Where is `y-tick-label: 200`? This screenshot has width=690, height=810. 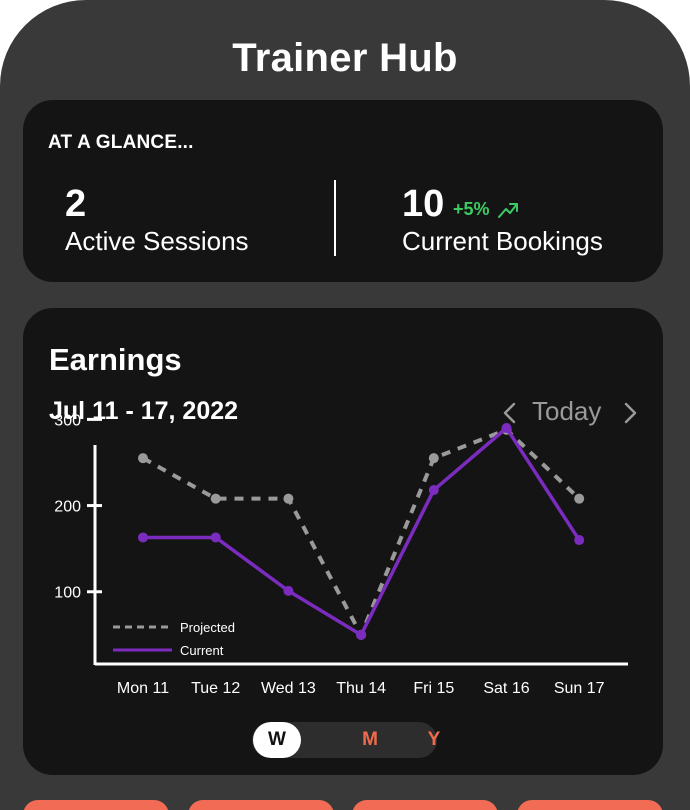
y-tick-label: 200 is located at coordinates (67, 507).